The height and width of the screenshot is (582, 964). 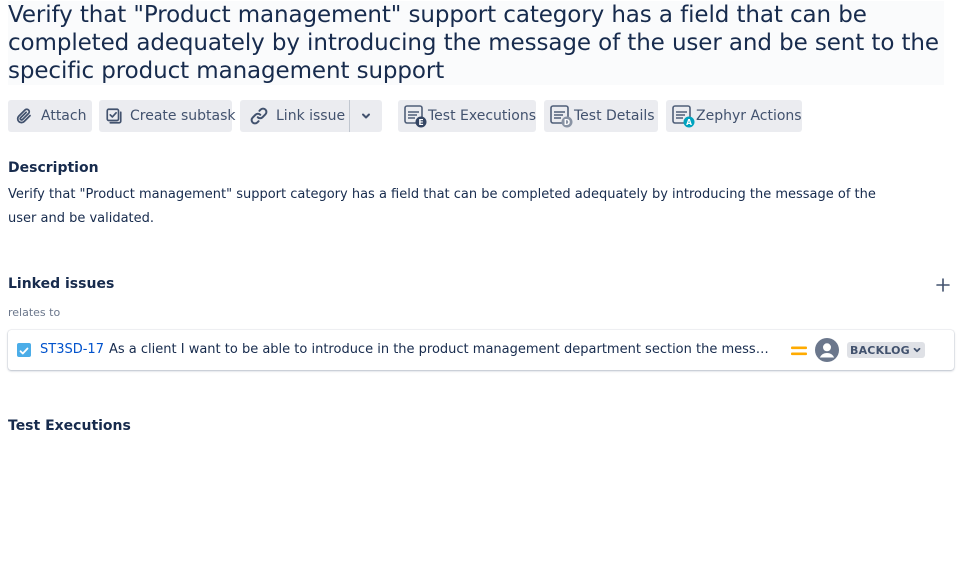 I want to click on link-icon, so click(x=259, y=116).